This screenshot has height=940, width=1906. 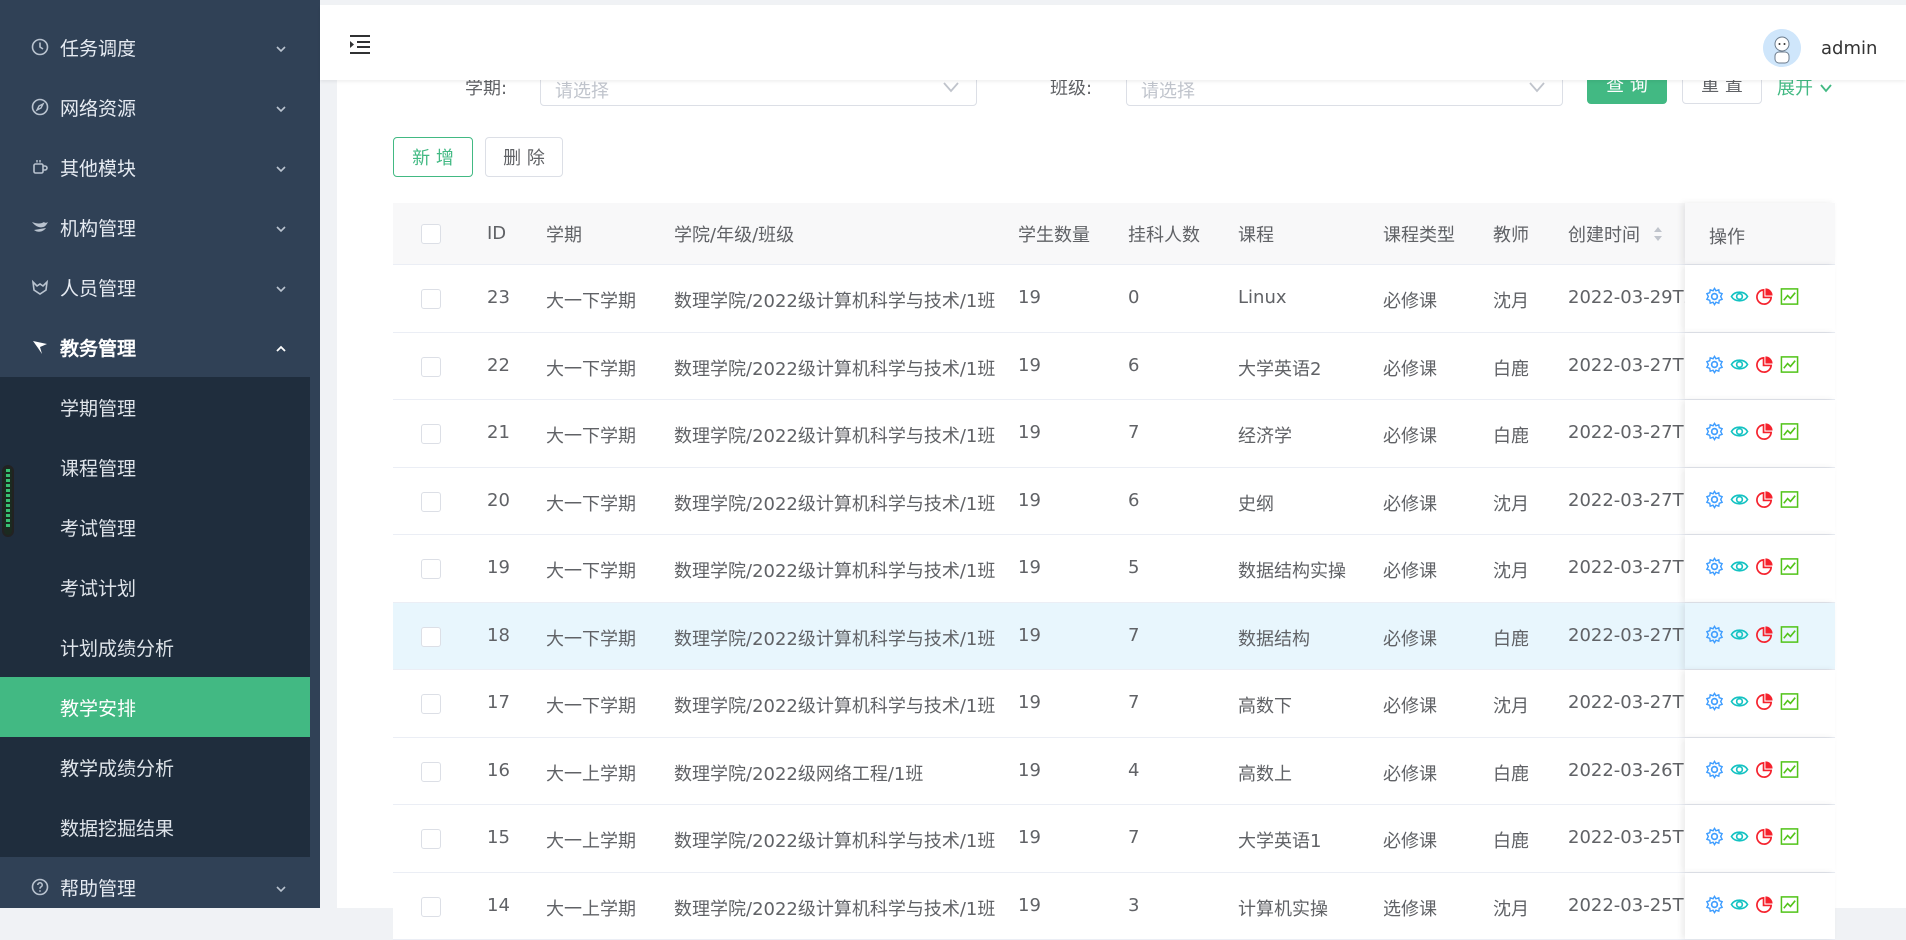 I want to click on sidebar-submenu: 学期管理课程管理考试管理考试计划计划成绩分析教学安排教学成绩分析数据挖掘结果, so click(x=155, y=617).